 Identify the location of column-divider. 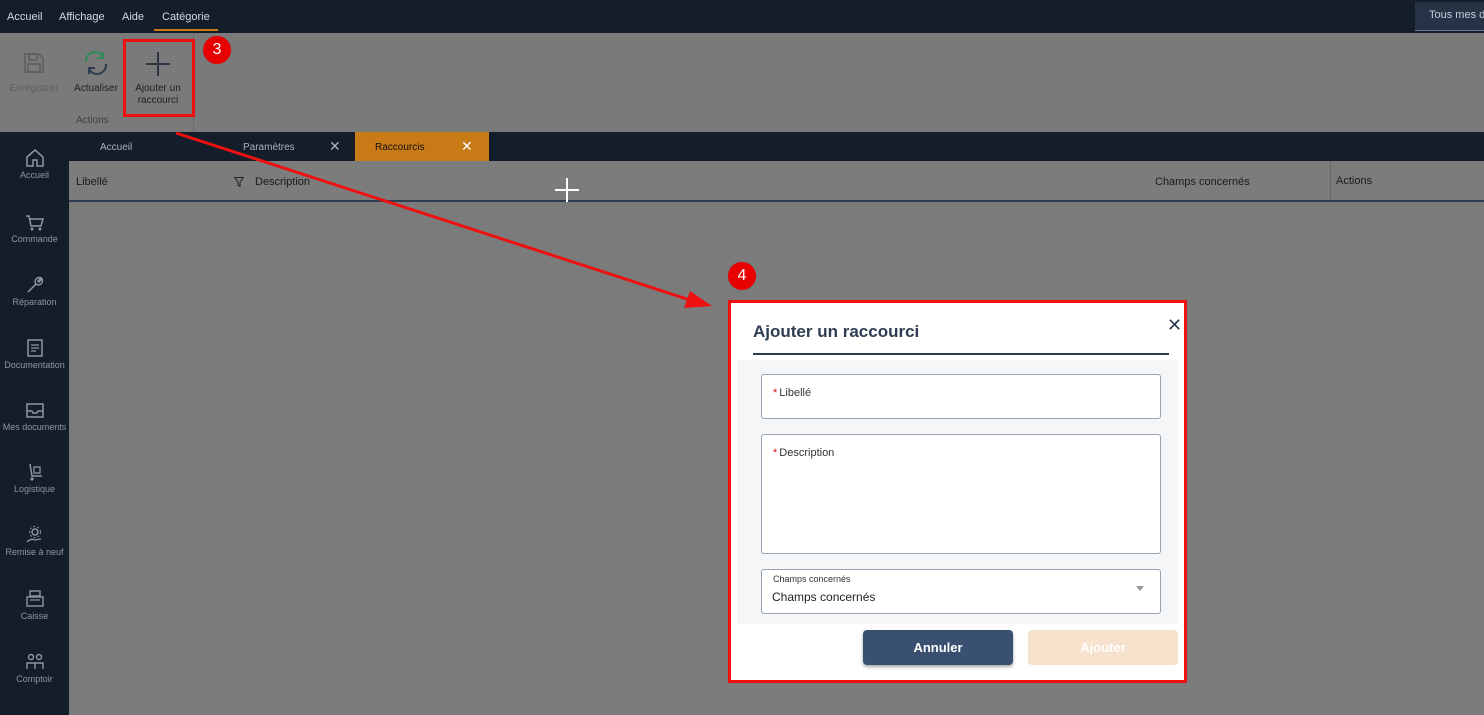
(1330, 180).